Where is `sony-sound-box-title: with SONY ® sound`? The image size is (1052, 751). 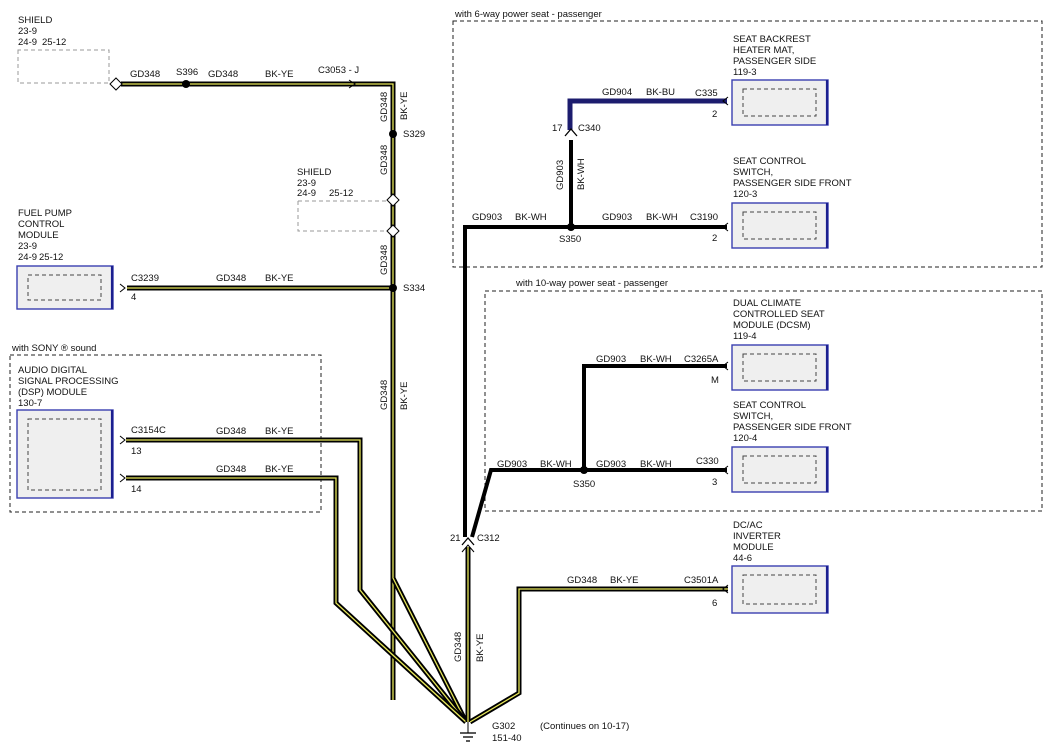 sony-sound-box-title: with SONY ® sound is located at coordinates (53, 348).